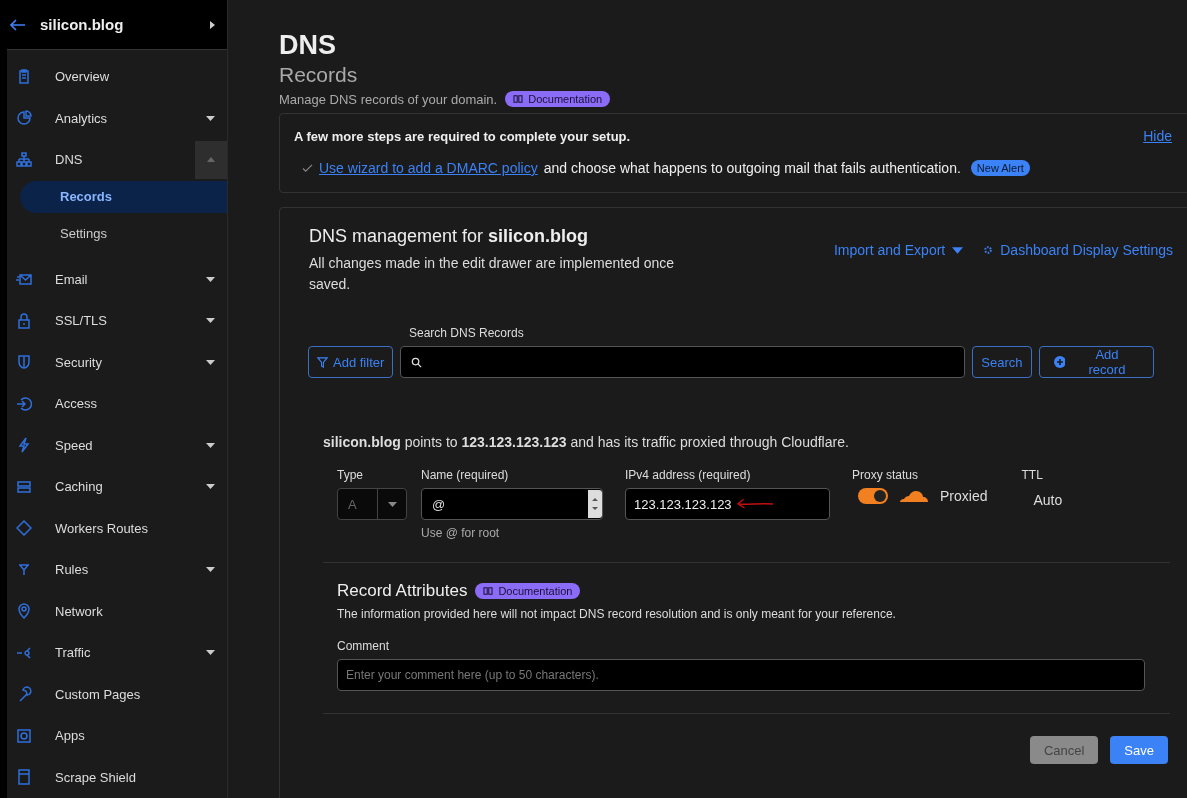  Describe the element at coordinates (512, 504) in the screenshot. I see `name-input: @` at that location.